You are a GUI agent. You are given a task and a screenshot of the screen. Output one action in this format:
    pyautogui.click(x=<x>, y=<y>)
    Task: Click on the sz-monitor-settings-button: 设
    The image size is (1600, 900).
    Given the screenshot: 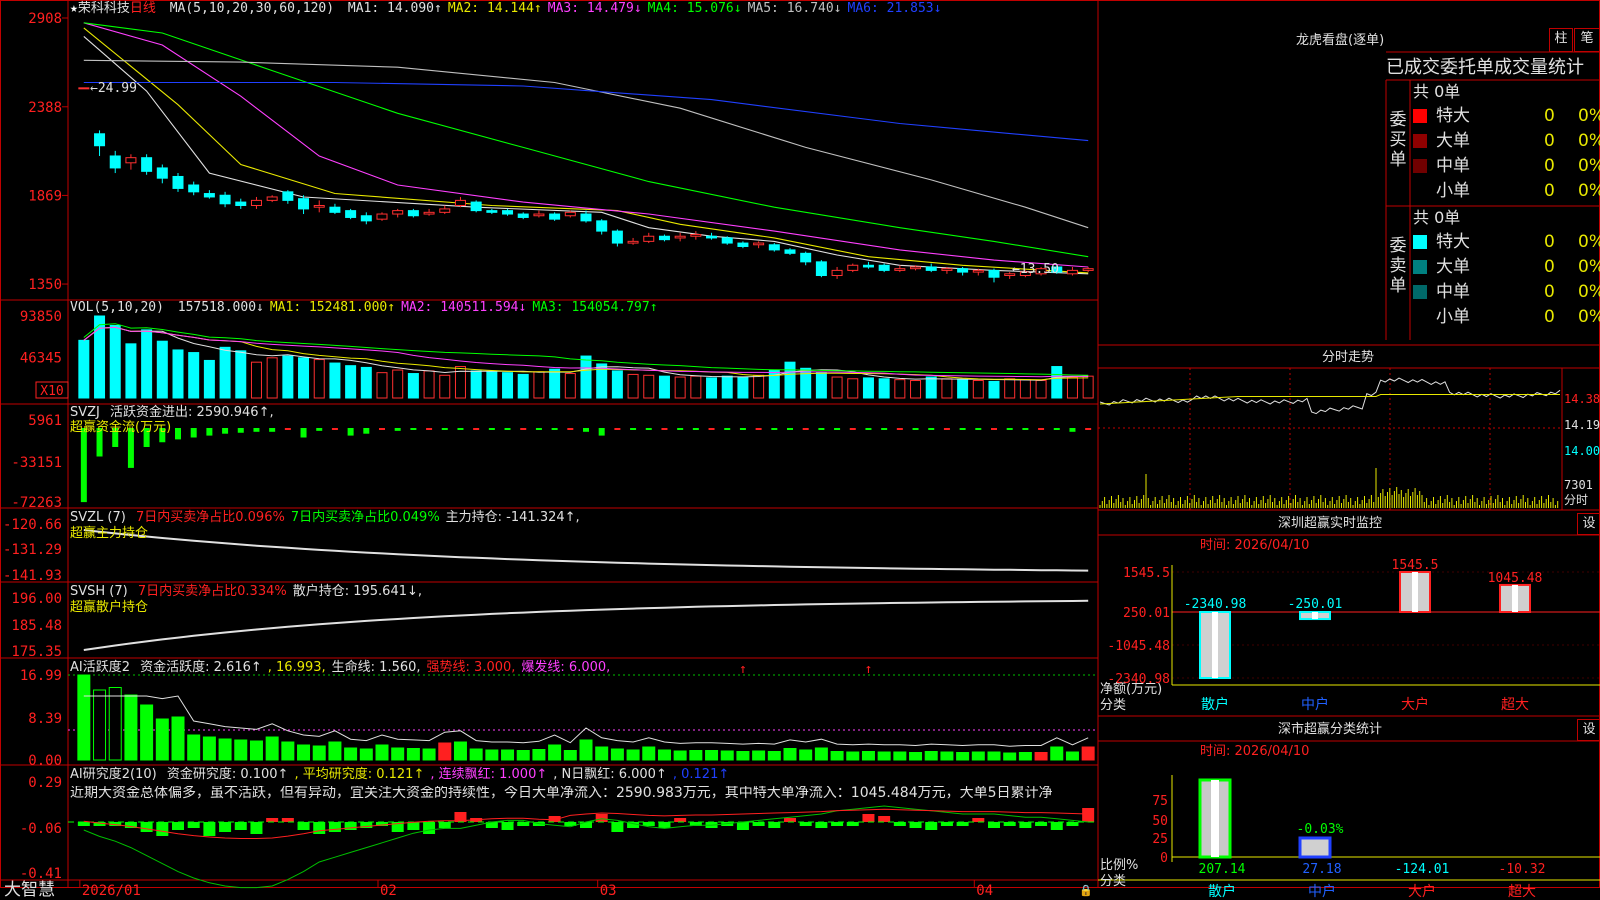 What is the action you would take?
    pyautogui.click(x=1588, y=524)
    